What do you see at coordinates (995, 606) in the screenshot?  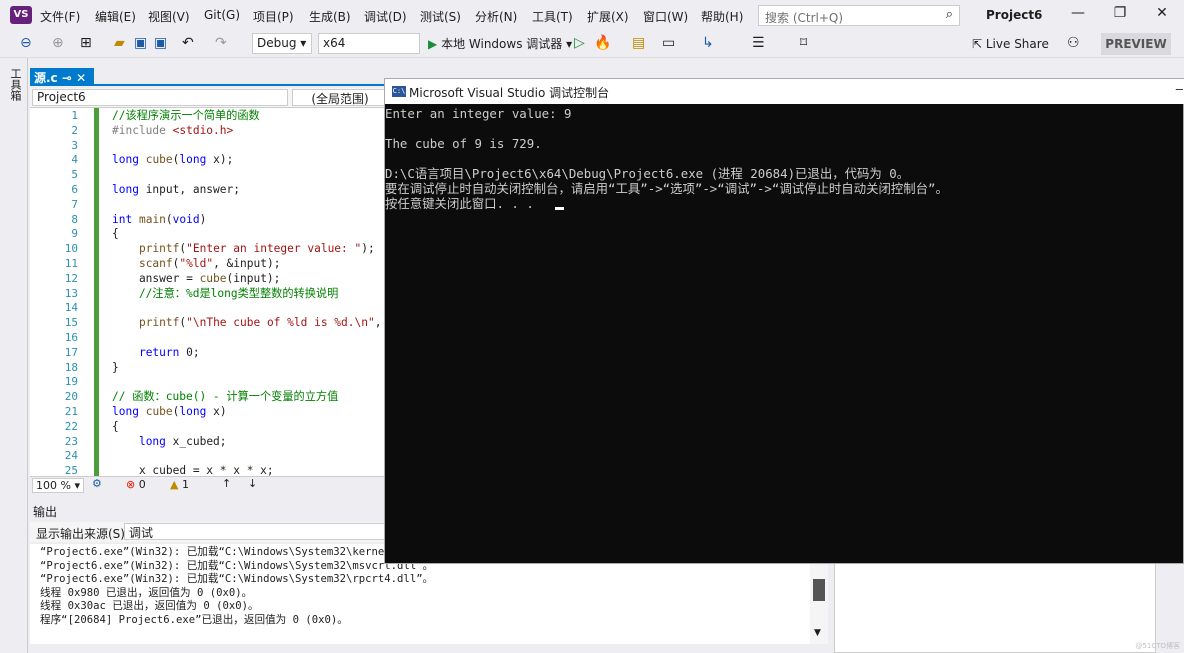 I see `solution-explorer-panel` at bounding box center [995, 606].